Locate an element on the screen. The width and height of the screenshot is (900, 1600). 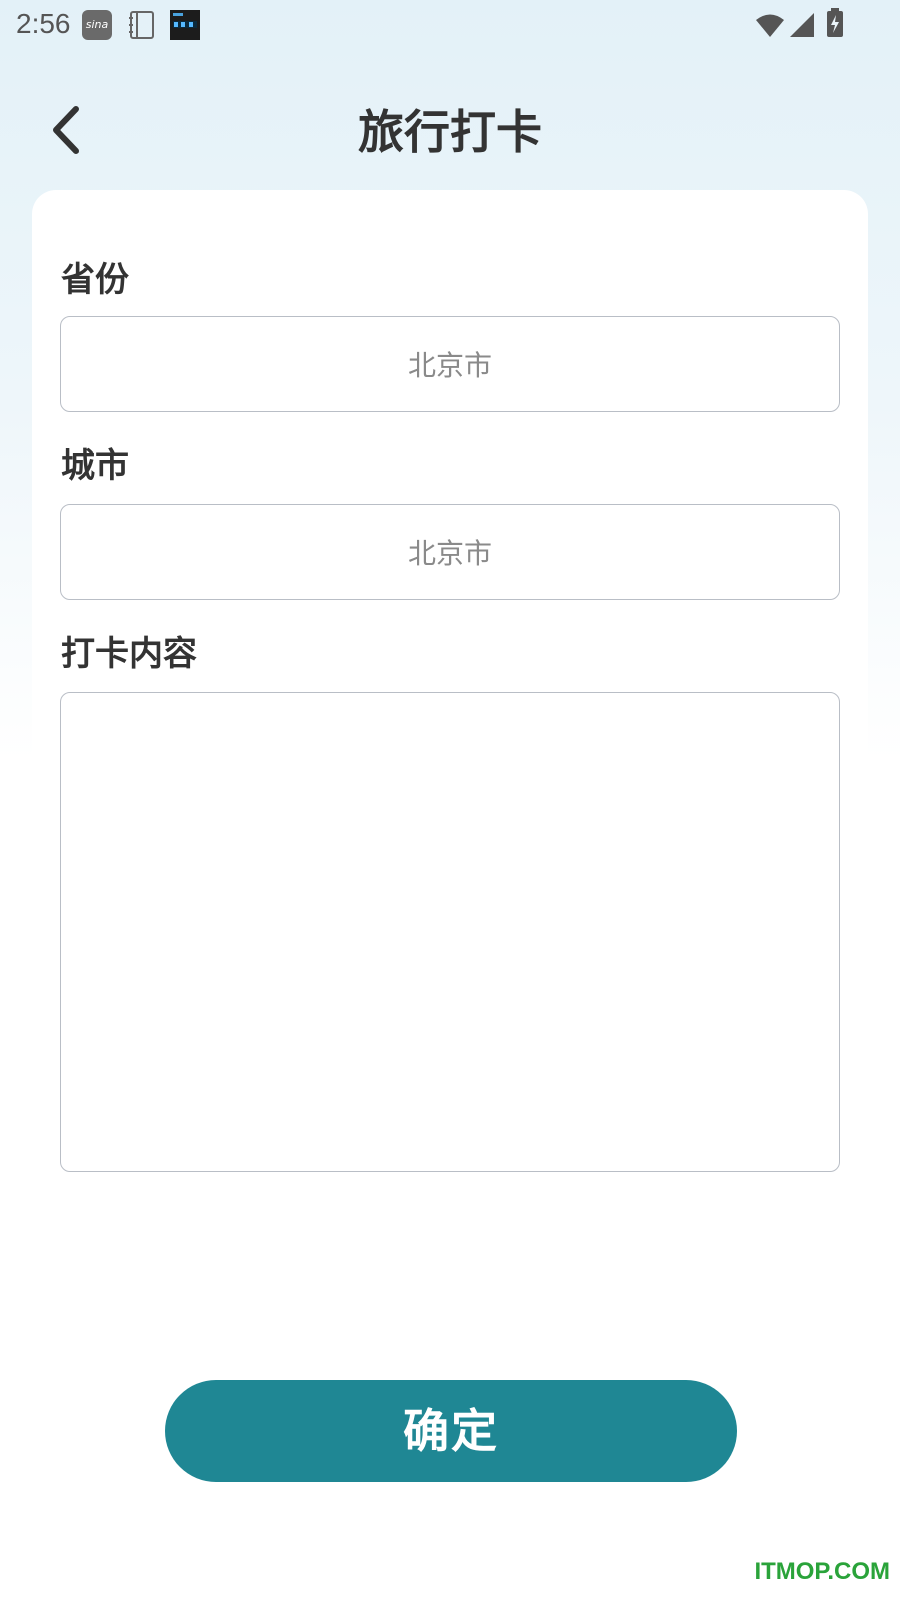
city-label: 城市 is located at coordinates (95, 466).